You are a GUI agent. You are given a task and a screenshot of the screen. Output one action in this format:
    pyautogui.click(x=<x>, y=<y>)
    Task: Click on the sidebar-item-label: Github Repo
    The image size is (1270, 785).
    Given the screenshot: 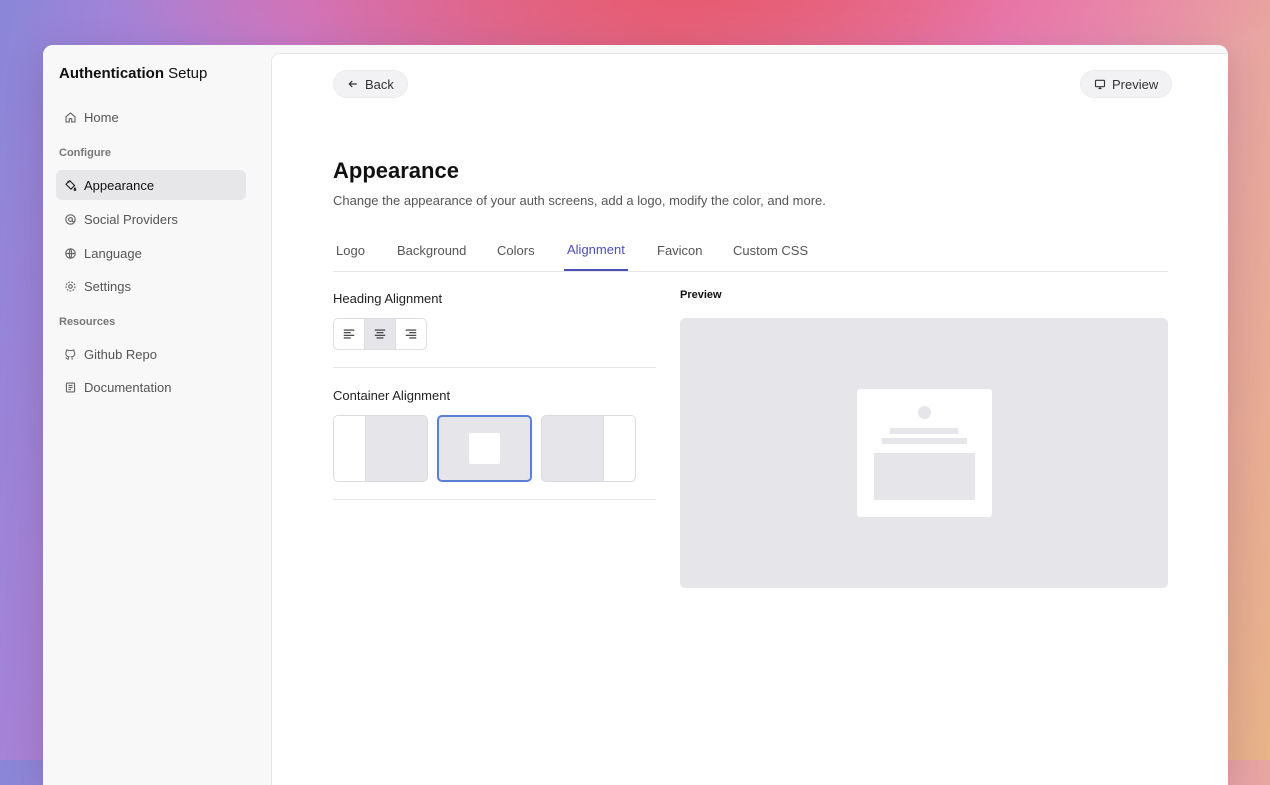 What is the action you would take?
    pyautogui.click(x=120, y=354)
    